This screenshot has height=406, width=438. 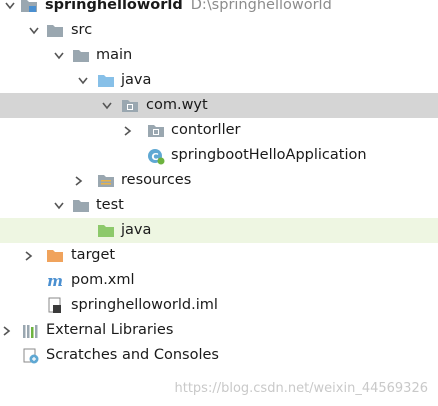 What do you see at coordinates (106, 230) in the screenshot?
I see `test-source-root-folder-icon` at bounding box center [106, 230].